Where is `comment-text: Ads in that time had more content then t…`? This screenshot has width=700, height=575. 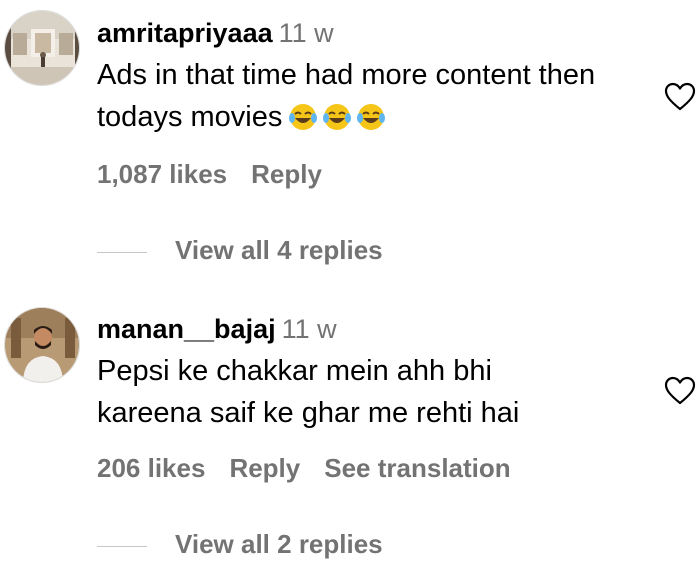
comment-text: Ads in that time had more content then t… is located at coordinates (367, 99).